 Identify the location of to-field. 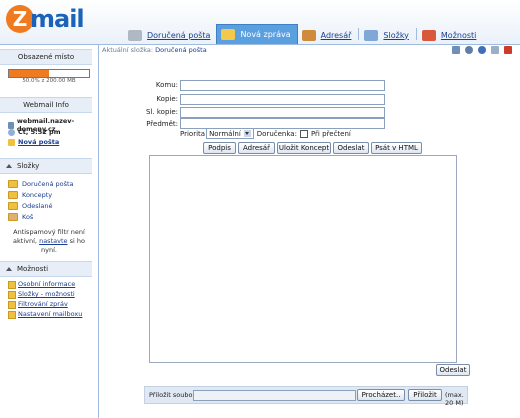
(282, 85).